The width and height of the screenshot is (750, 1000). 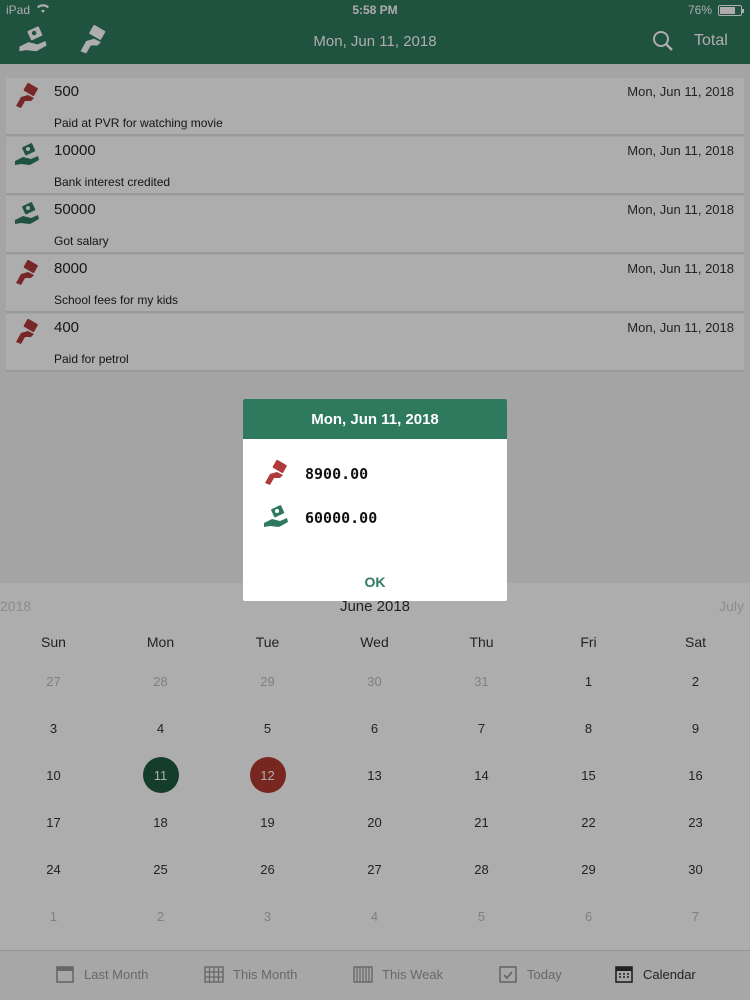 What do you see at coordinates (375, 500) in the screenshot?
I see `totals-dialog: Mon, Jun 11, 2018 8900.00 60000.00 OK` at bounding box center [375, 500].